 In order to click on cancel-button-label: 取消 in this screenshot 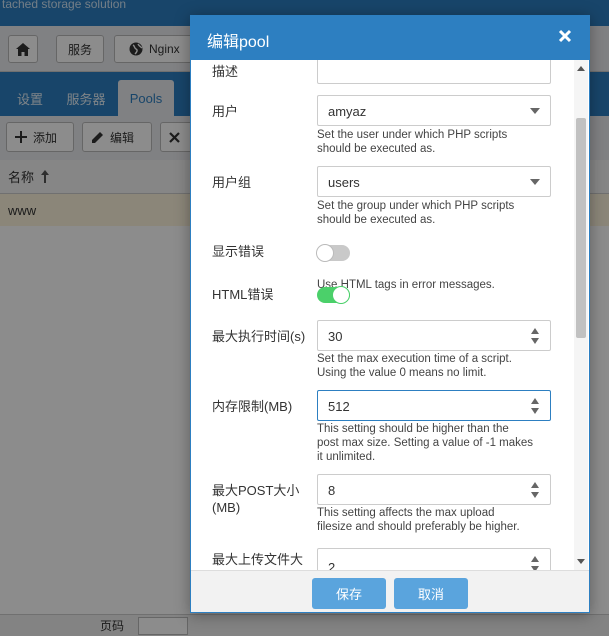, I will do `click(430, 594)`.